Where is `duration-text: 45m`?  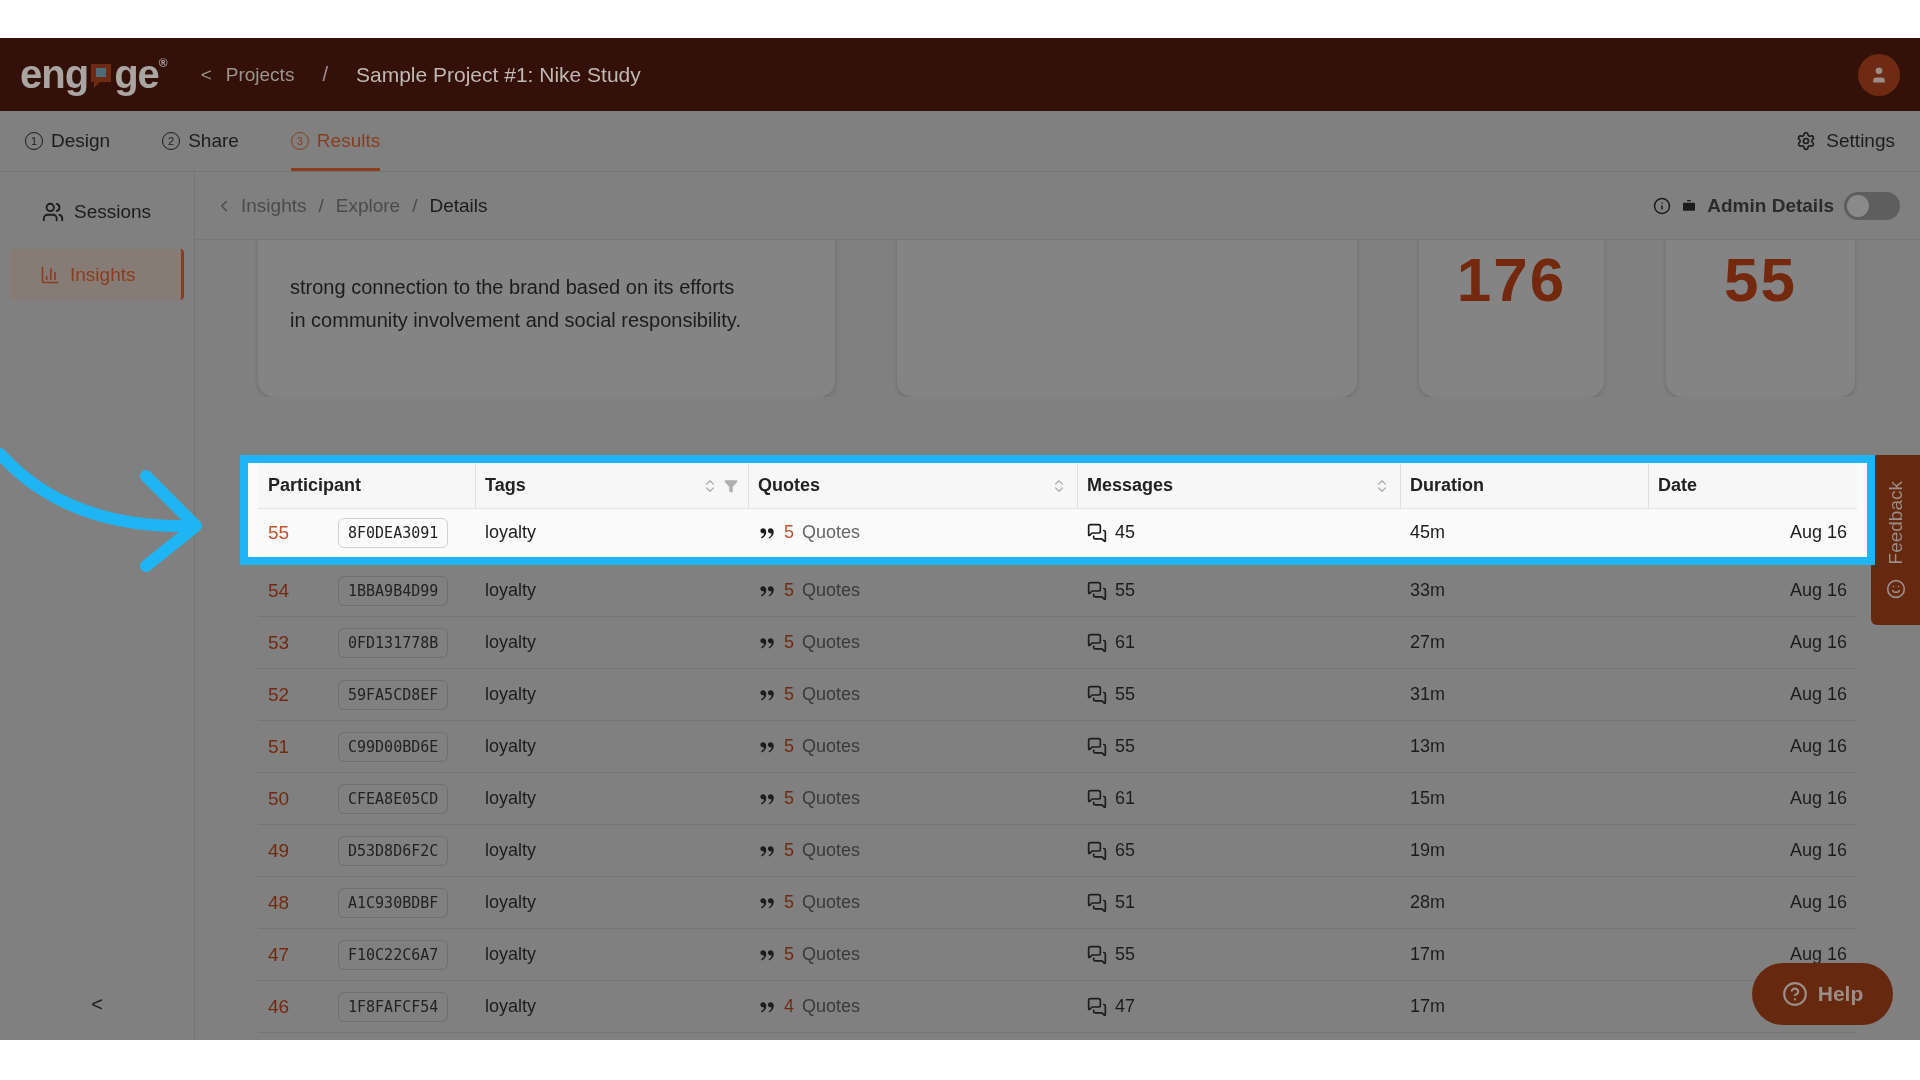
duration-text: 45m is located at coordinates (1427, 532).